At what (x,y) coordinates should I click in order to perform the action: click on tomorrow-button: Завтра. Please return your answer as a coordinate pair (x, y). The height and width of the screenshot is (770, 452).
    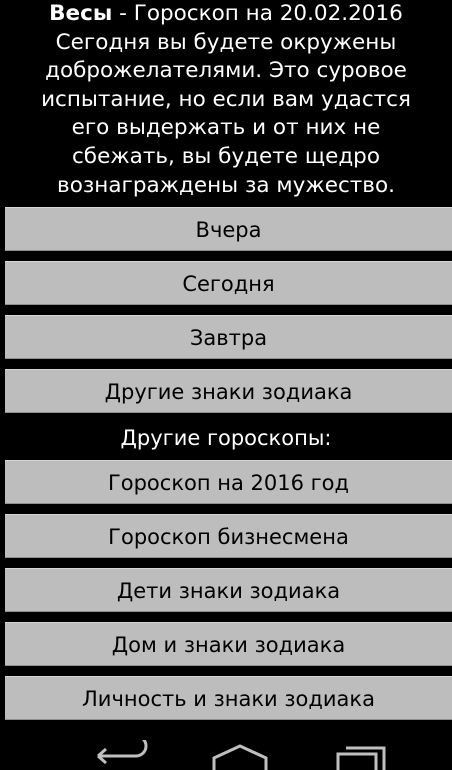
    Looking at the image, I should click on (228, 337).